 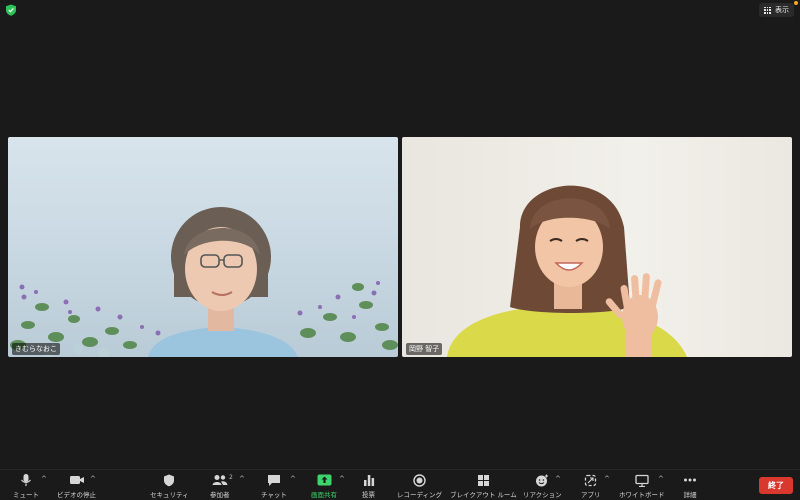 I want to click on reactions-label: リアクション, so click(x=542, y=495).